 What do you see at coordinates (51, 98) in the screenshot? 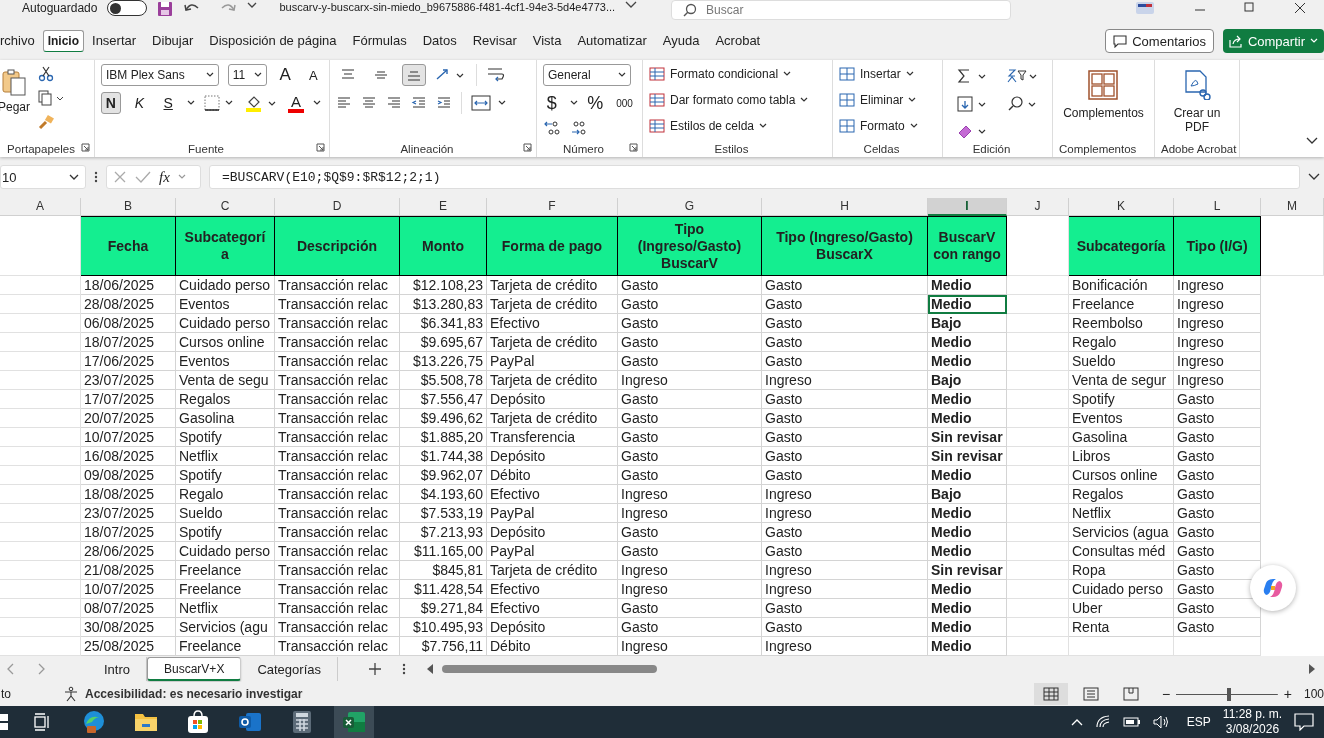
I see `copy-icon` at bounding box center [51, 98].